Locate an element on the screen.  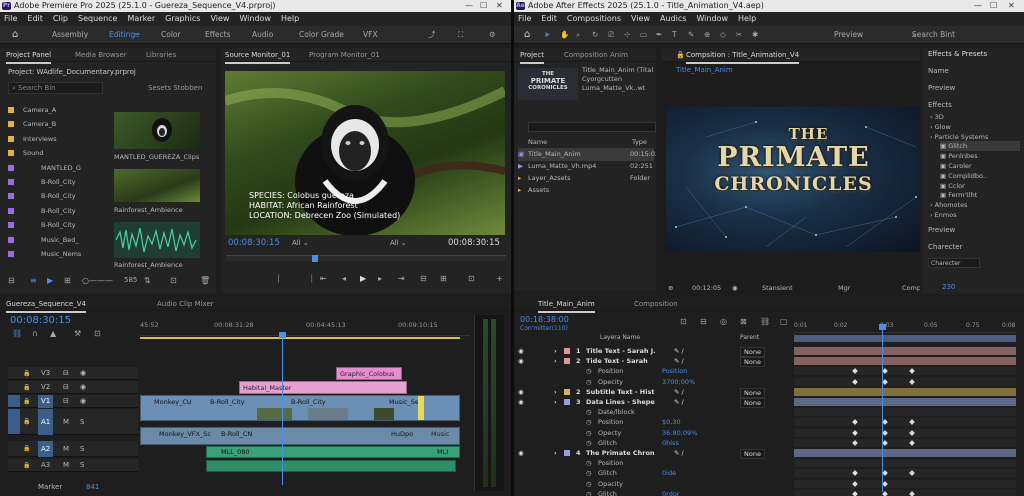
track-header: 🔒 A2 M S is located at coordinates (73, 449).